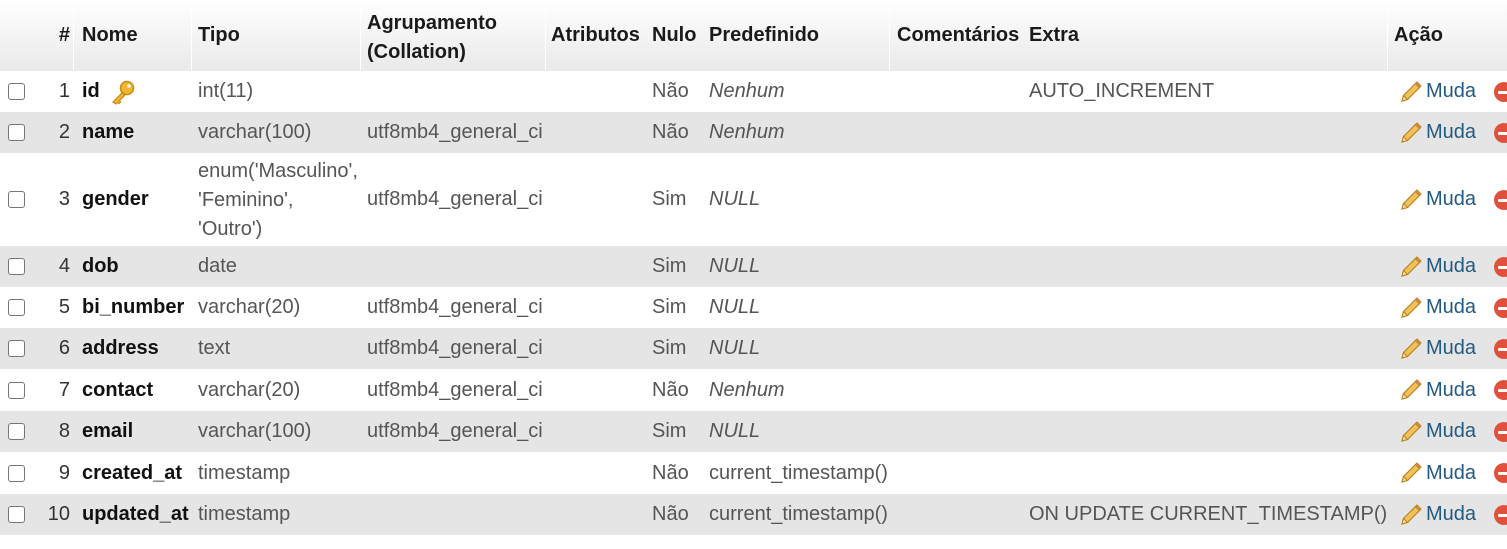 The height and width of the screenshot is (549, 1507). Describe the element at coordinates (137, 266) in the screenshot. I see `column-name: dob` at that location.